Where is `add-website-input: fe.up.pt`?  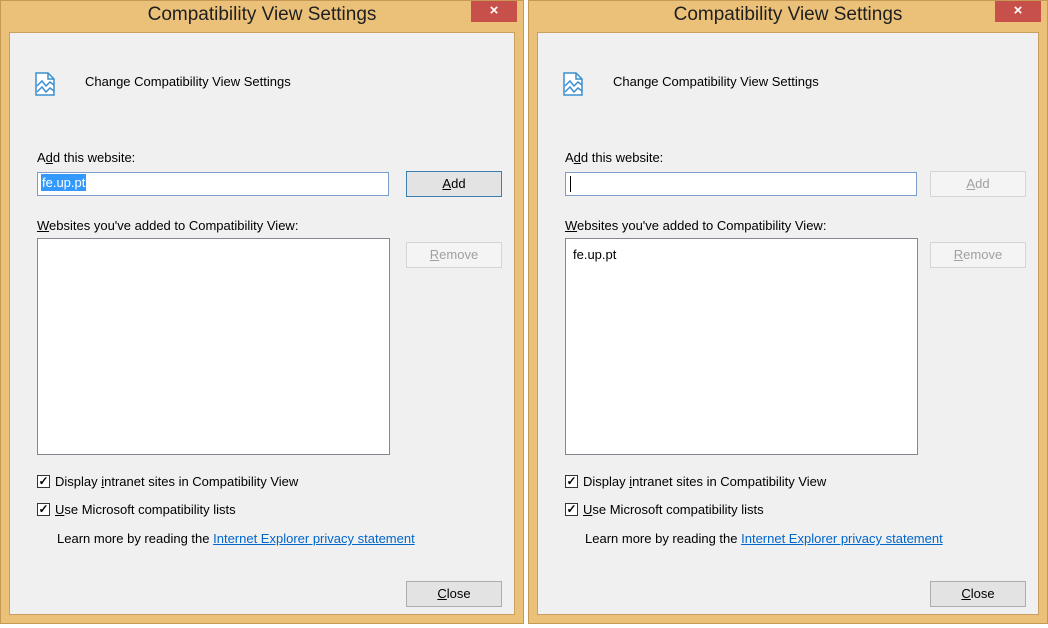 add-website-input: fe.up.pt is located at coordinates (213, 184).